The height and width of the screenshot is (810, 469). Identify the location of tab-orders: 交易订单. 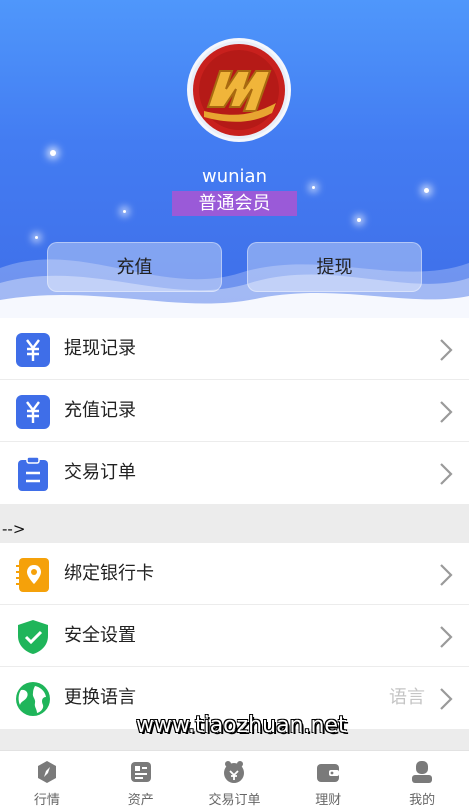
(235, 780).